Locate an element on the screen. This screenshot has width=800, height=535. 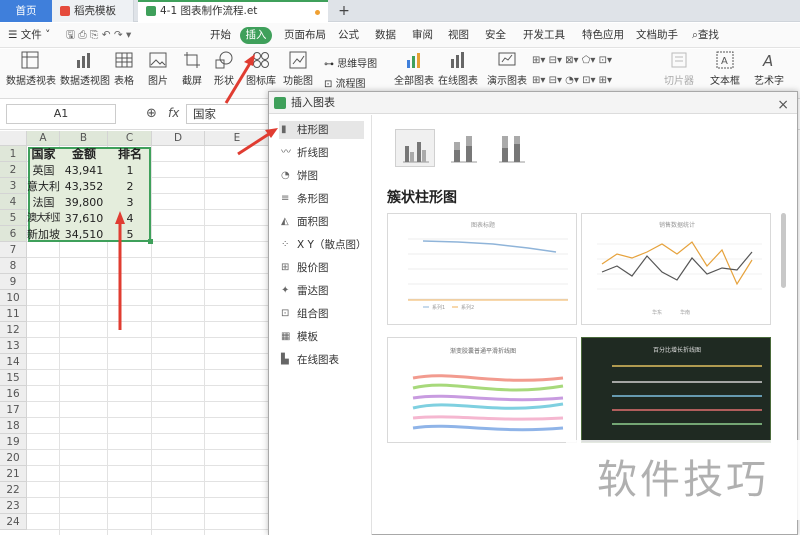
menu-data: 数据 is located at coordinates (385, 35).